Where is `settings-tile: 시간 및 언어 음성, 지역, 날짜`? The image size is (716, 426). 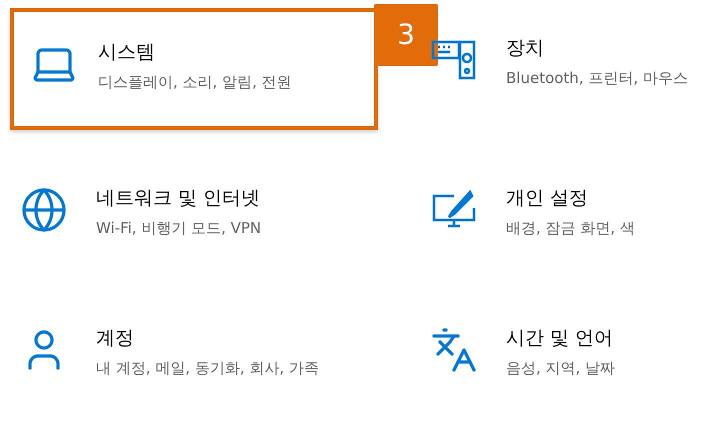
settings-tile: 시간 및 언어 음성, 지역, 날짜 is located at coordinates (568, 338).